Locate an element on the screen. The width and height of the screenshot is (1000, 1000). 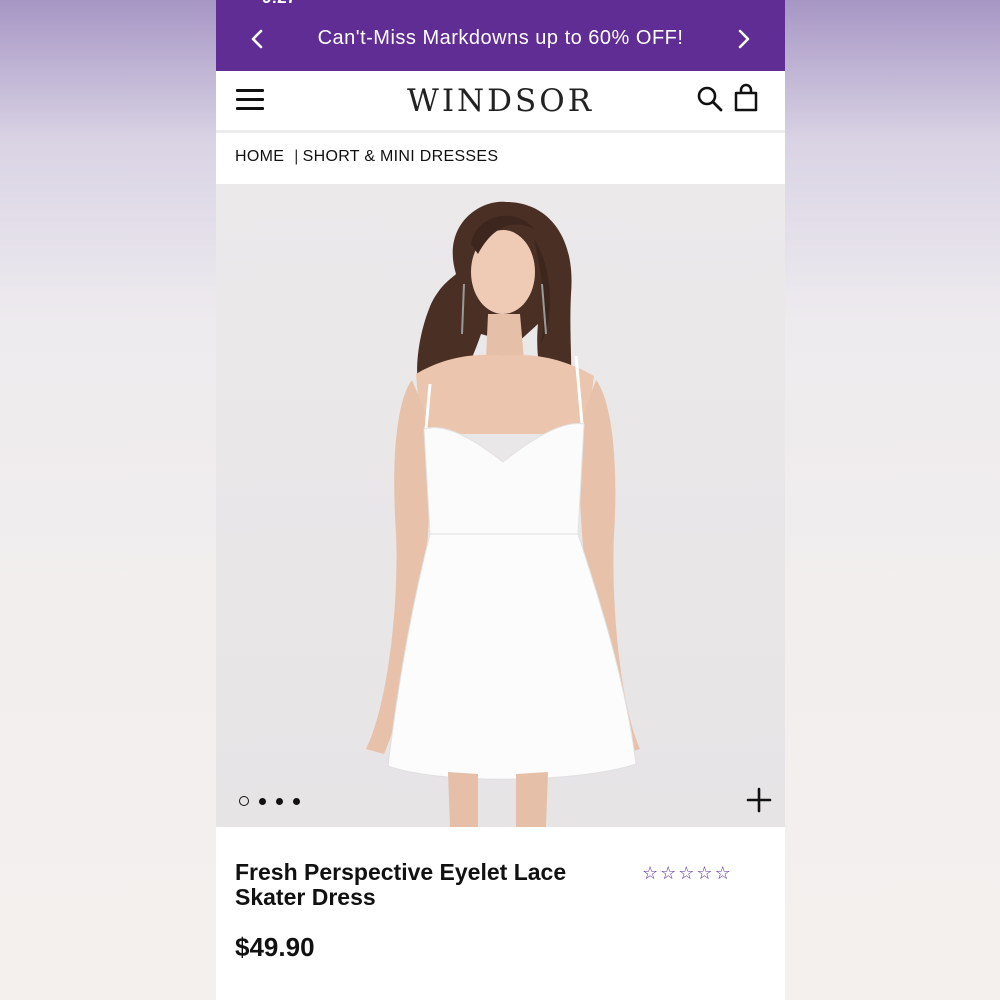
promo-banner: Can't-Miss Markdowns up to 60% OFF! is located at coordinates (500, 38).